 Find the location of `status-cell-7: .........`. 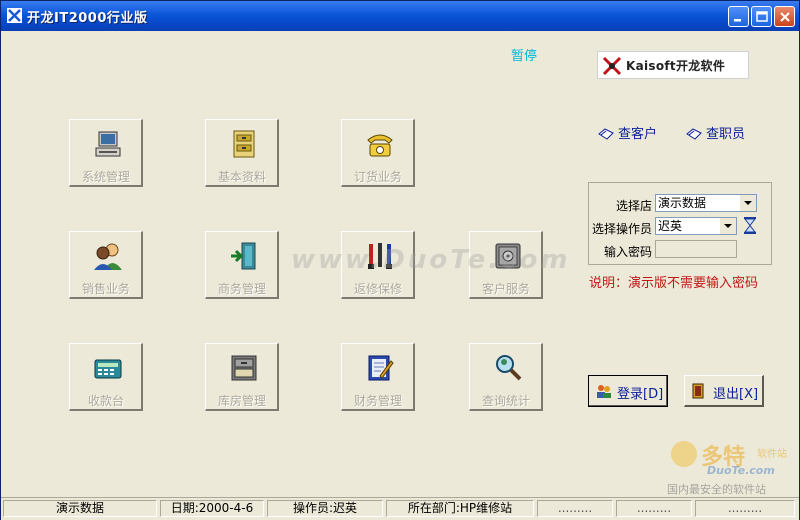

status-cell-7: ......... is located at coordinates (745, 508).